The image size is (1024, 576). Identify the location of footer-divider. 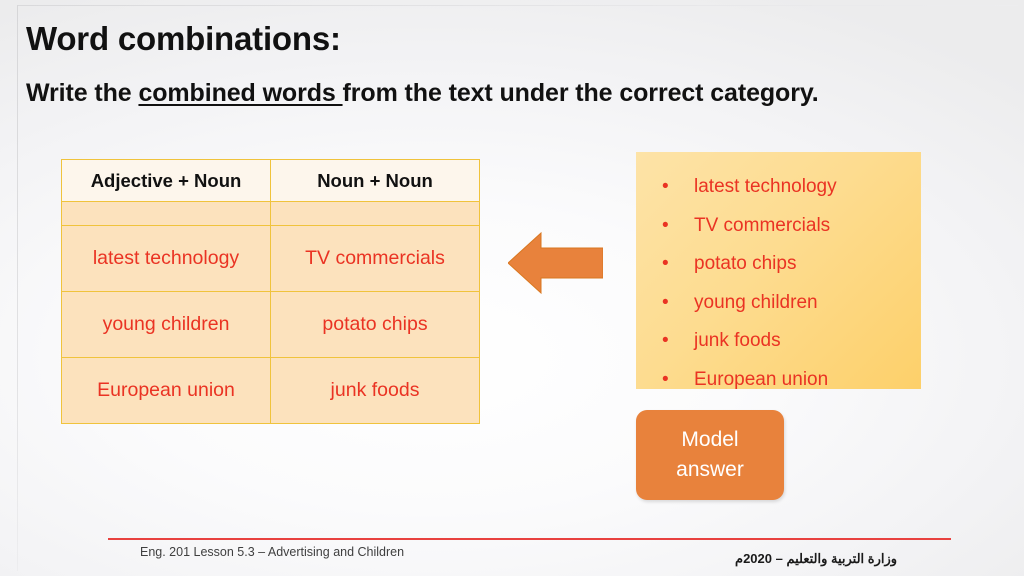
(529, 539).